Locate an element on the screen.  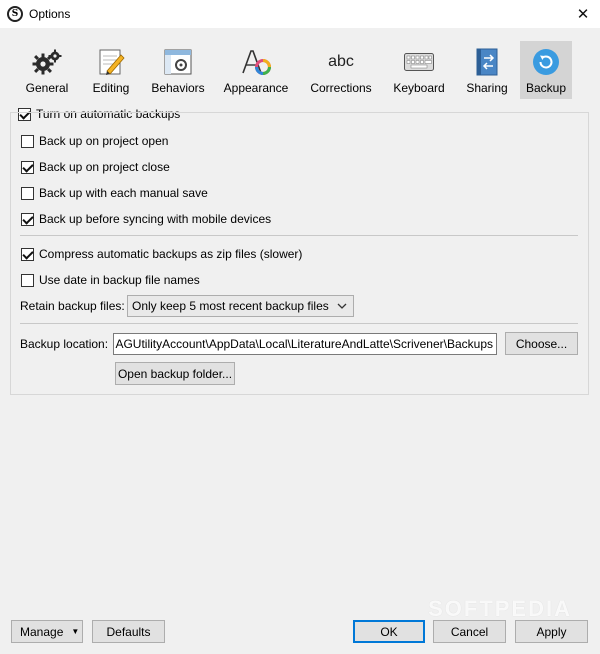
compress-backups-checkbox is located at coordinates (27, 254).